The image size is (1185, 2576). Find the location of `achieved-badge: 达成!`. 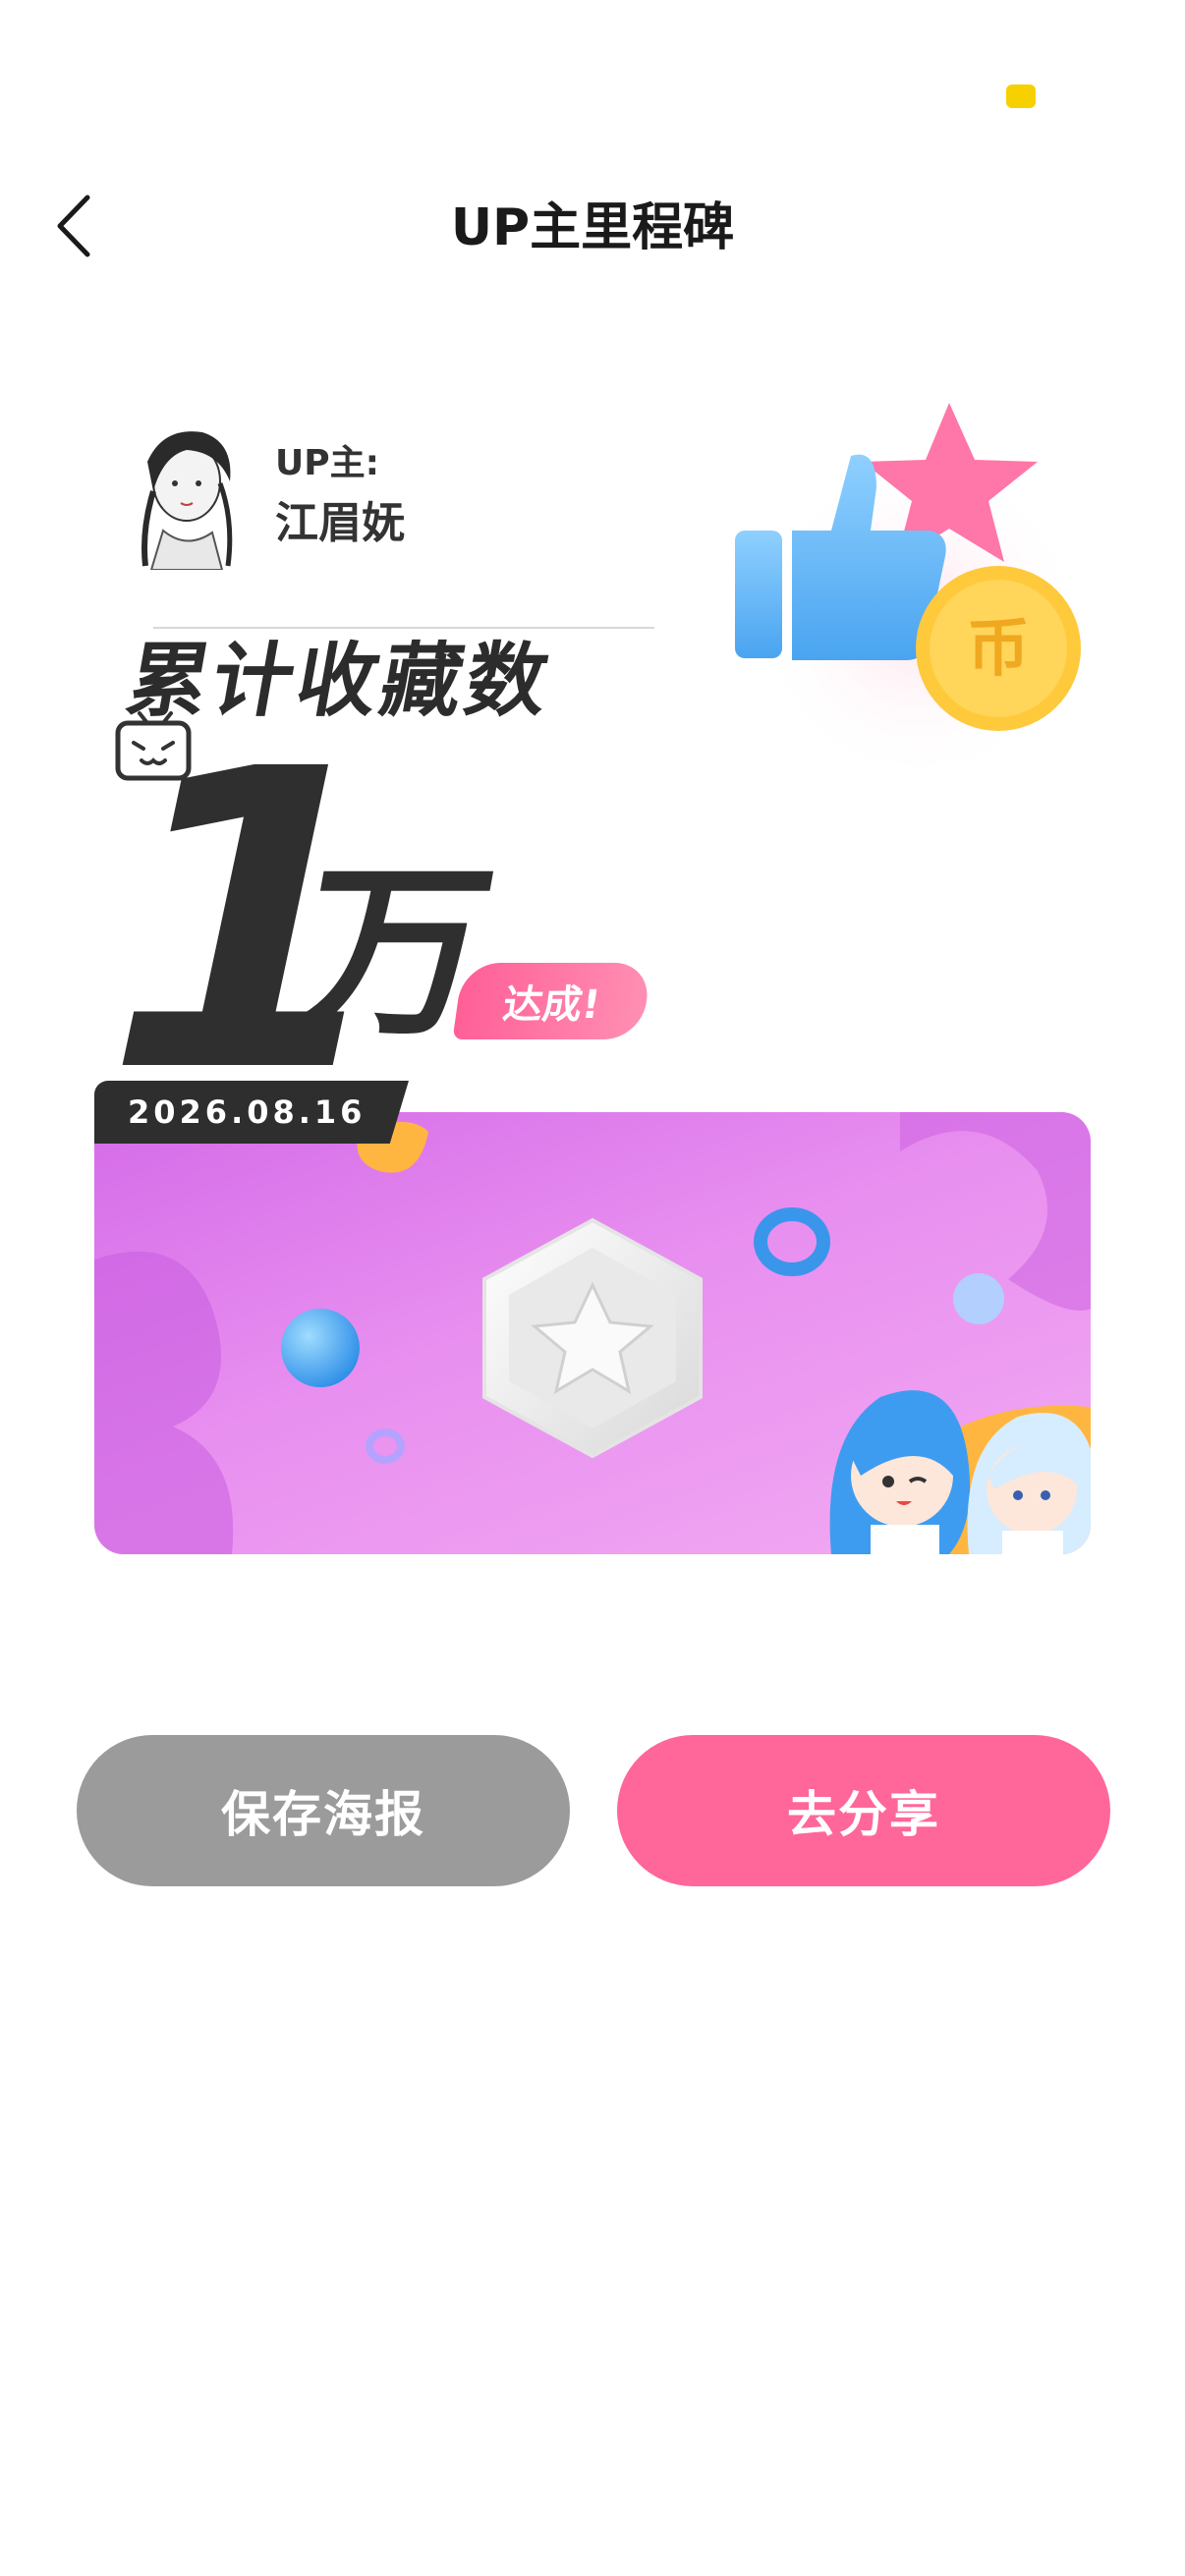

achieved-badge: 达成! is located at coordinates (552, 1001).